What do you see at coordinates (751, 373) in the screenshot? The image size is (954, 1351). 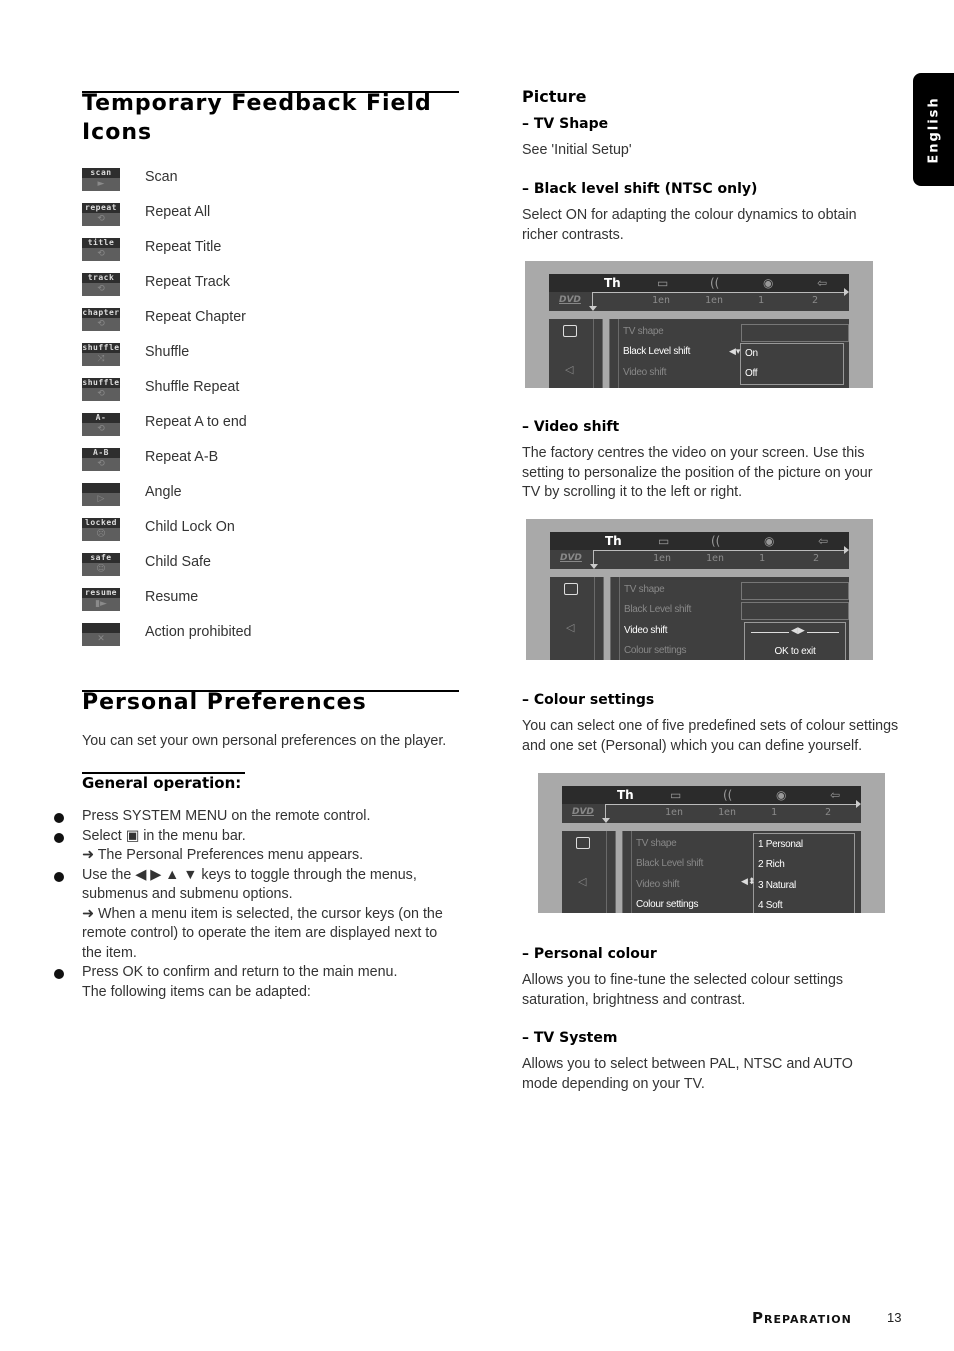 I see `osd-option: Off` at bounding box center [751, 373].